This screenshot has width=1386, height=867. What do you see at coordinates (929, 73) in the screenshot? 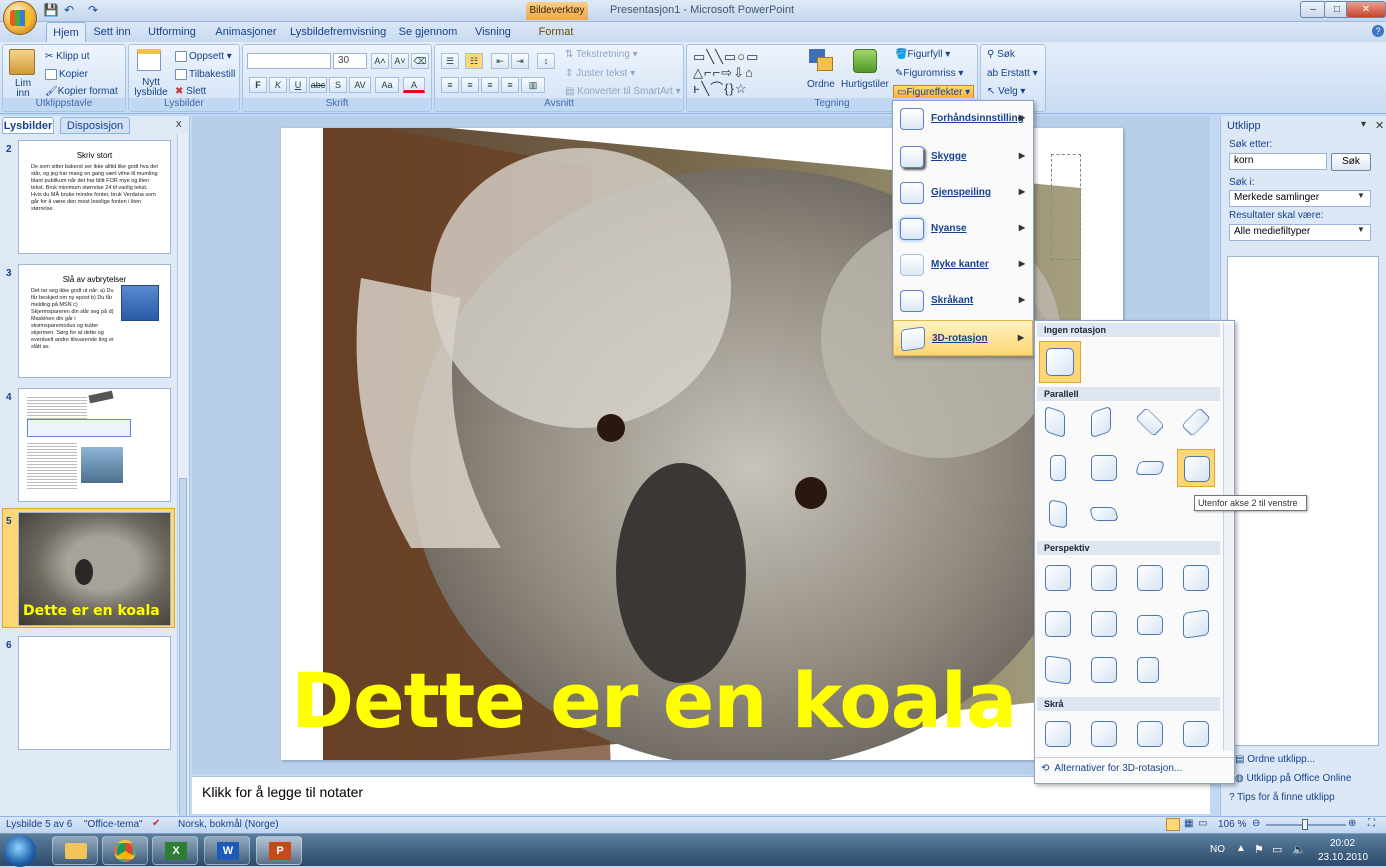
I see `shape-outline-button: ✎Figuromriss ▾` at bounding box center [929, 73].